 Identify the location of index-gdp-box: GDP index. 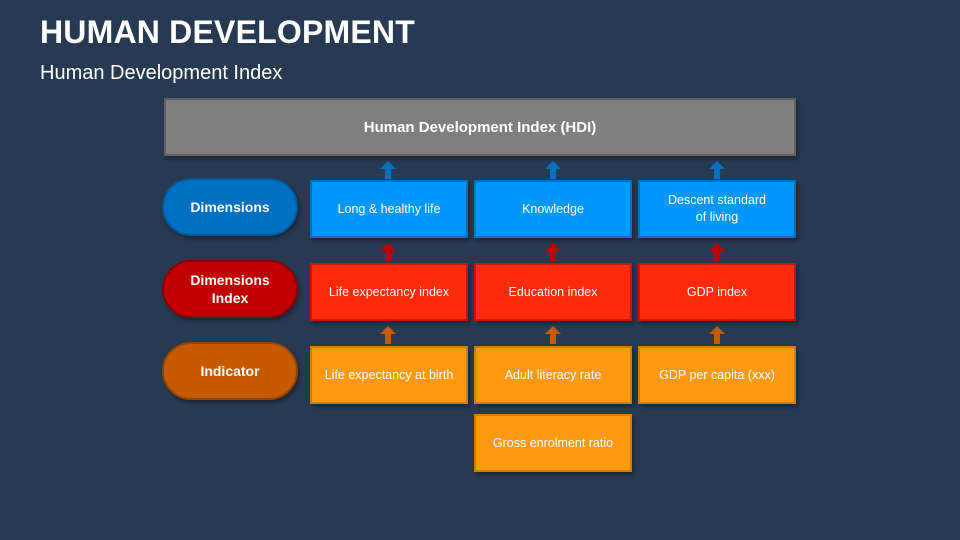
(717, 292).